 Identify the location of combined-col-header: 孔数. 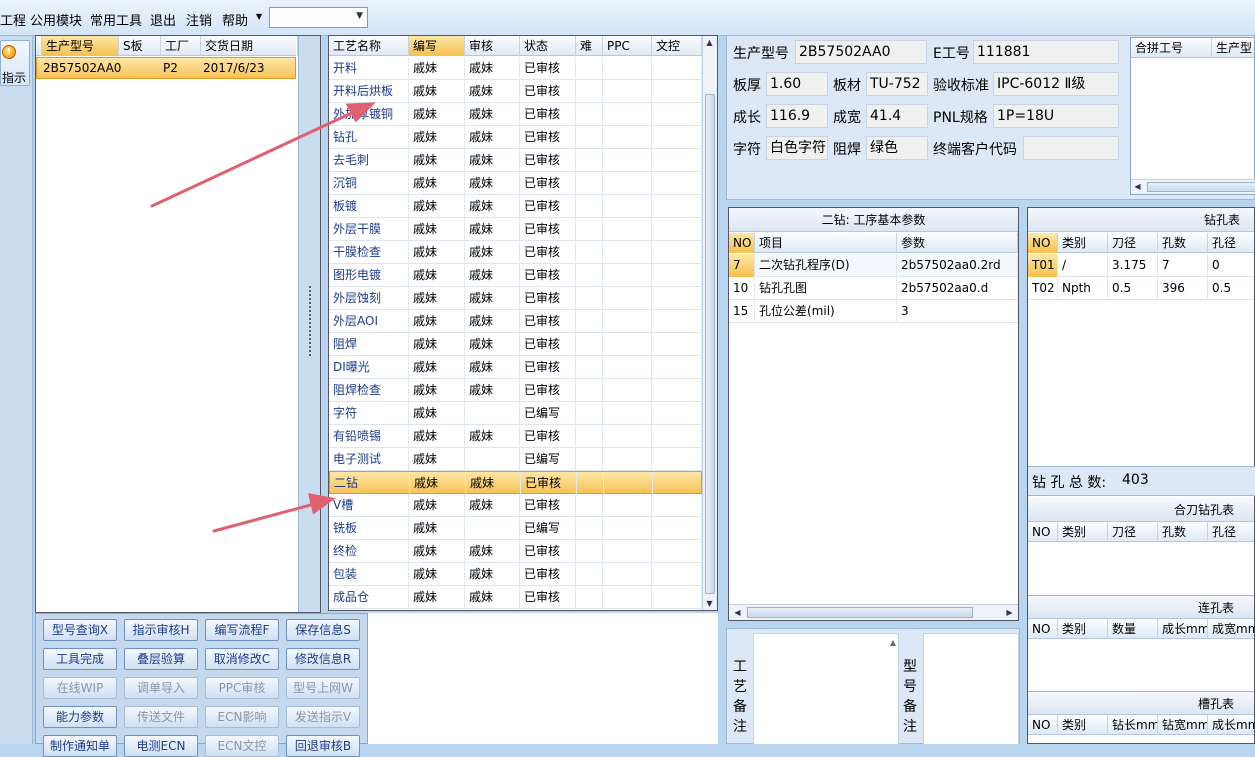
(1183, 532).